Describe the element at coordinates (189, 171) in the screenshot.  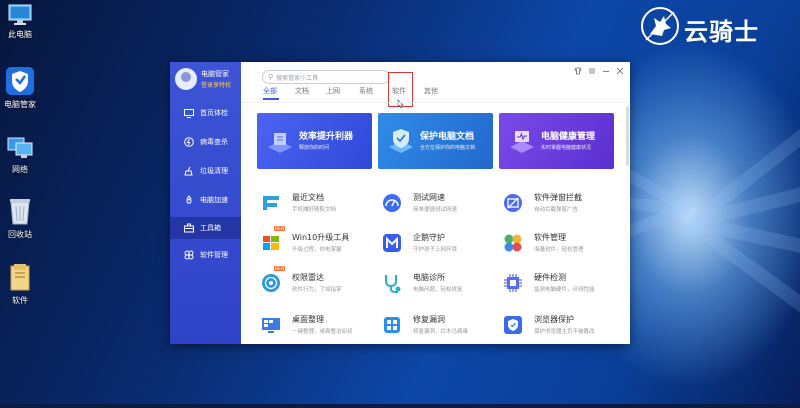
I see `broom-icon` at that location.